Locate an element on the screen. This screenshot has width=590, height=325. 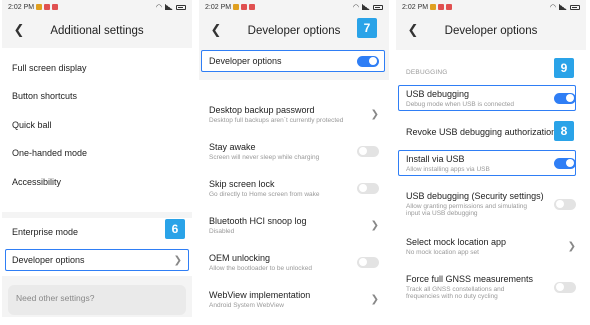
developer-options-toggle-row: Developer options is located at coordinates (294, 61).